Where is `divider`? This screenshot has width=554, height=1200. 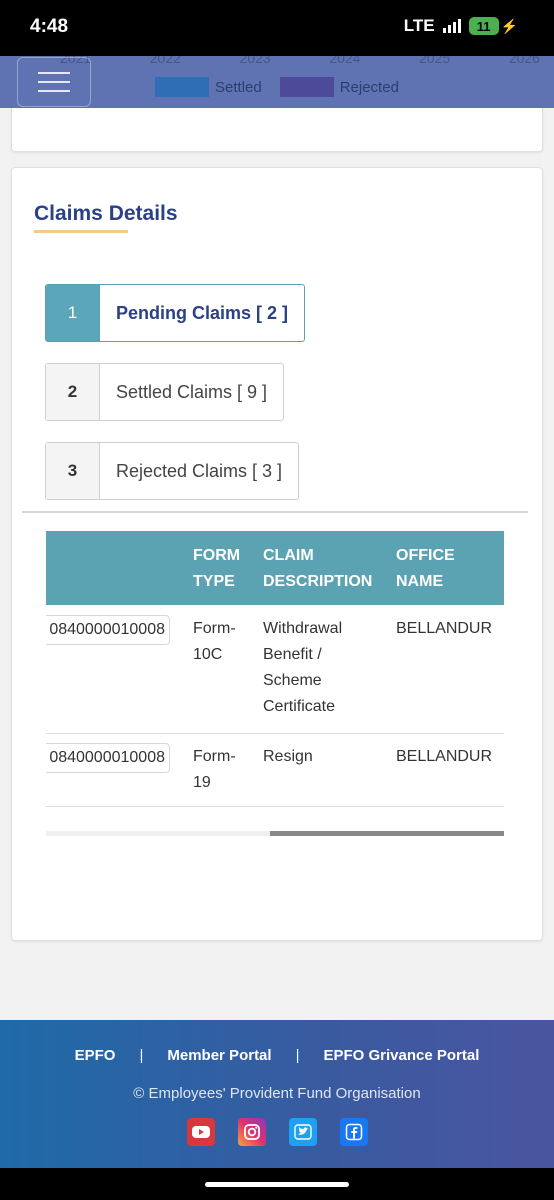
divider is located at coordinates (275, 512).